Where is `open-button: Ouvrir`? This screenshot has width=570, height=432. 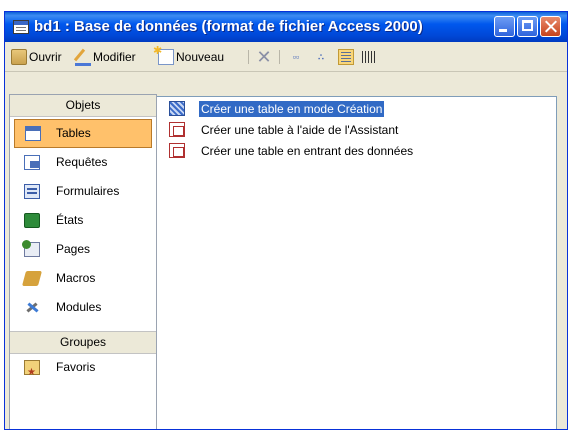
open-button: Ouvrir is located at coordinates (36, 57).